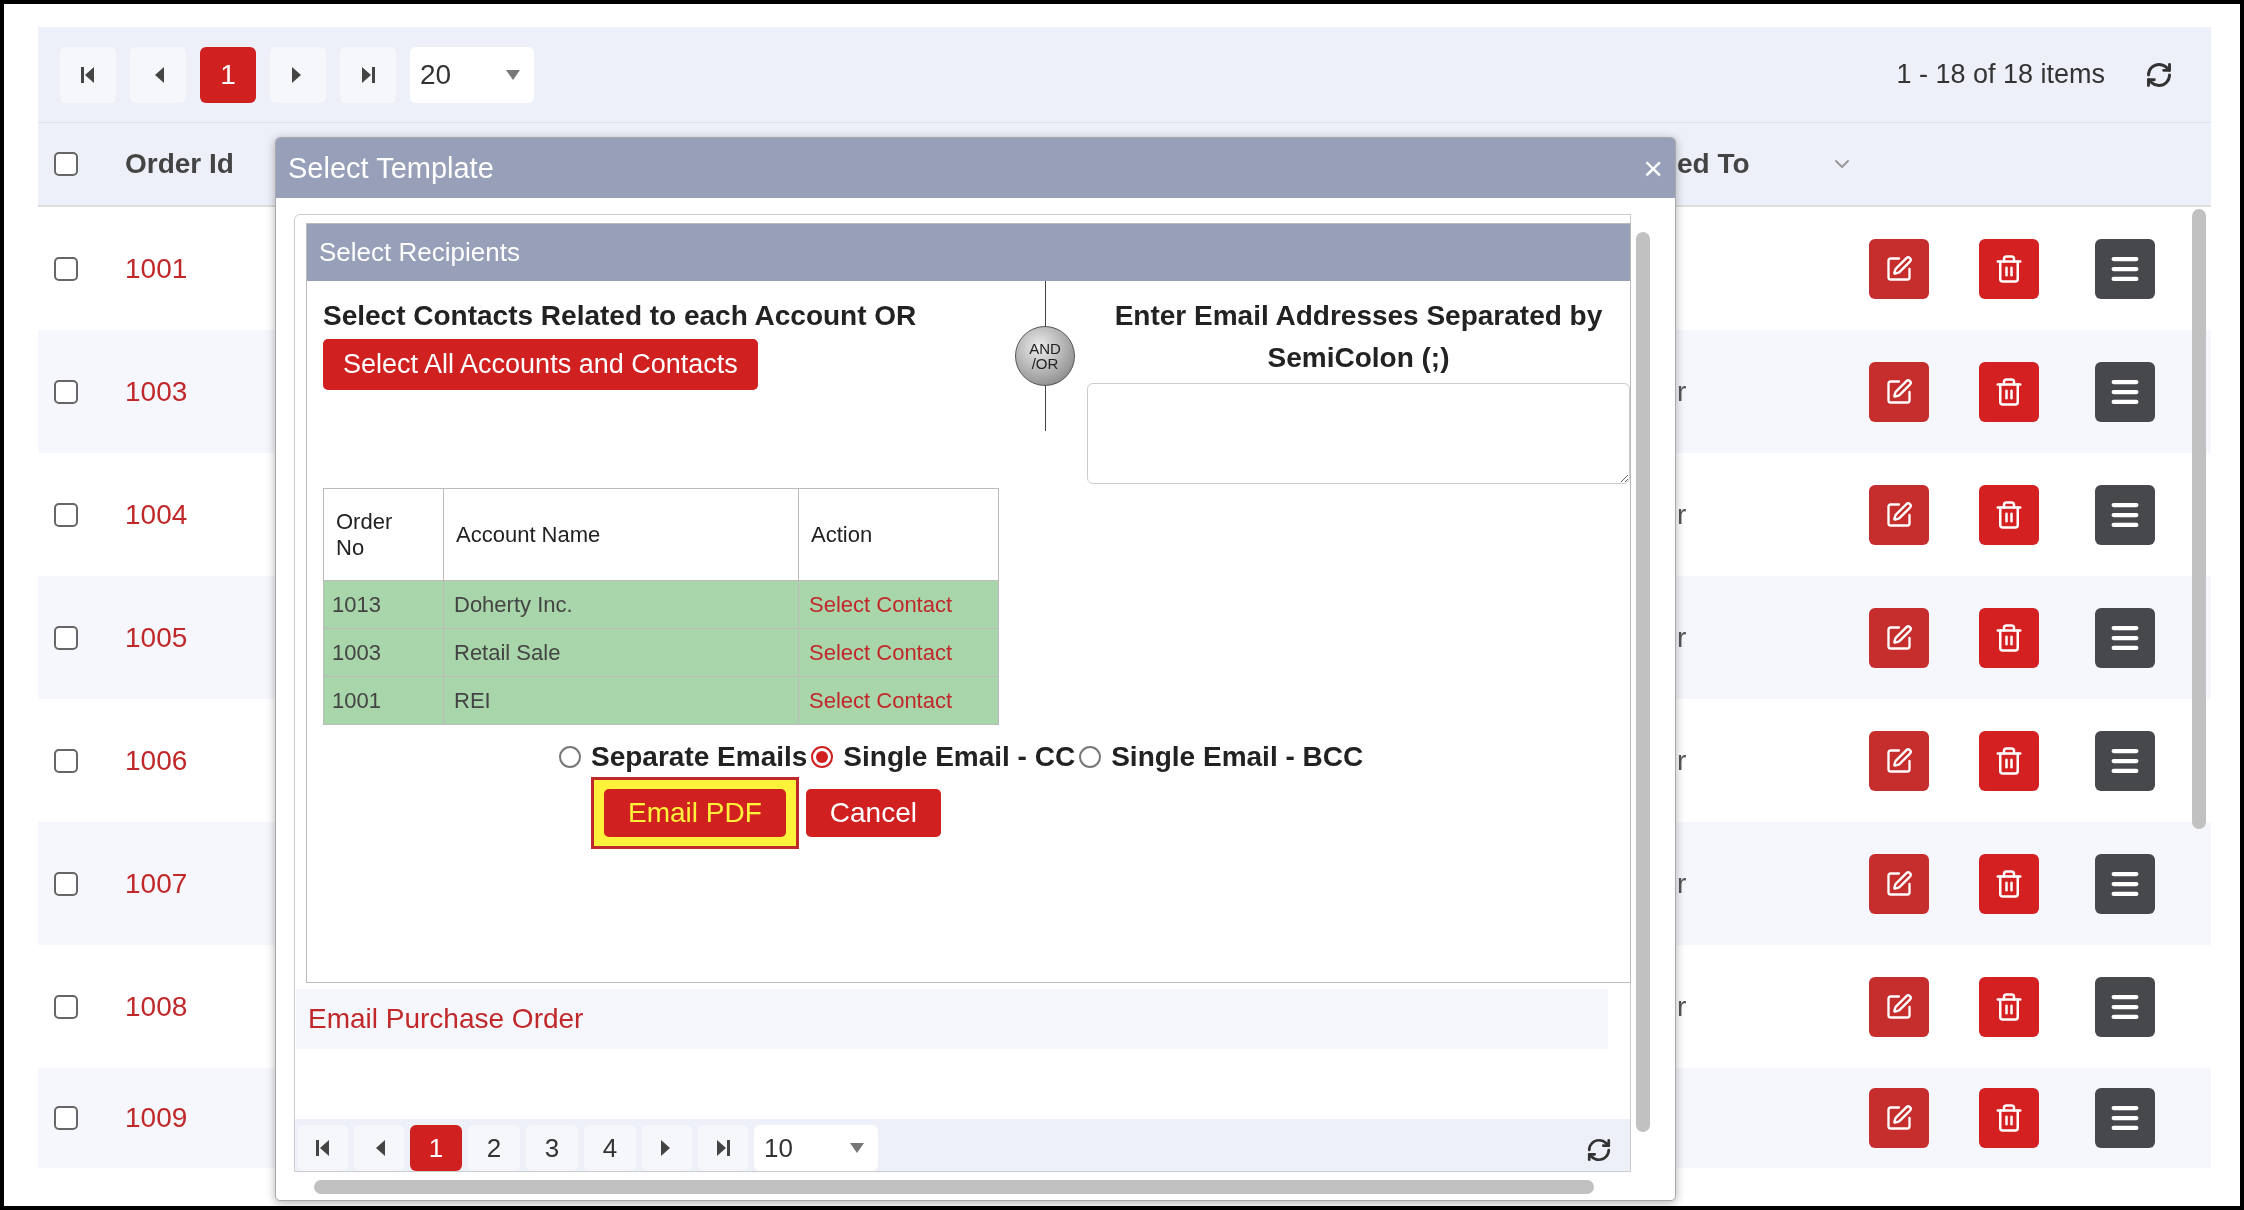 The image size is (2244, 1210). Describe the element at coordinates (156, 1117) in the screenshot. I see `order-id-link: 1009` at that location.